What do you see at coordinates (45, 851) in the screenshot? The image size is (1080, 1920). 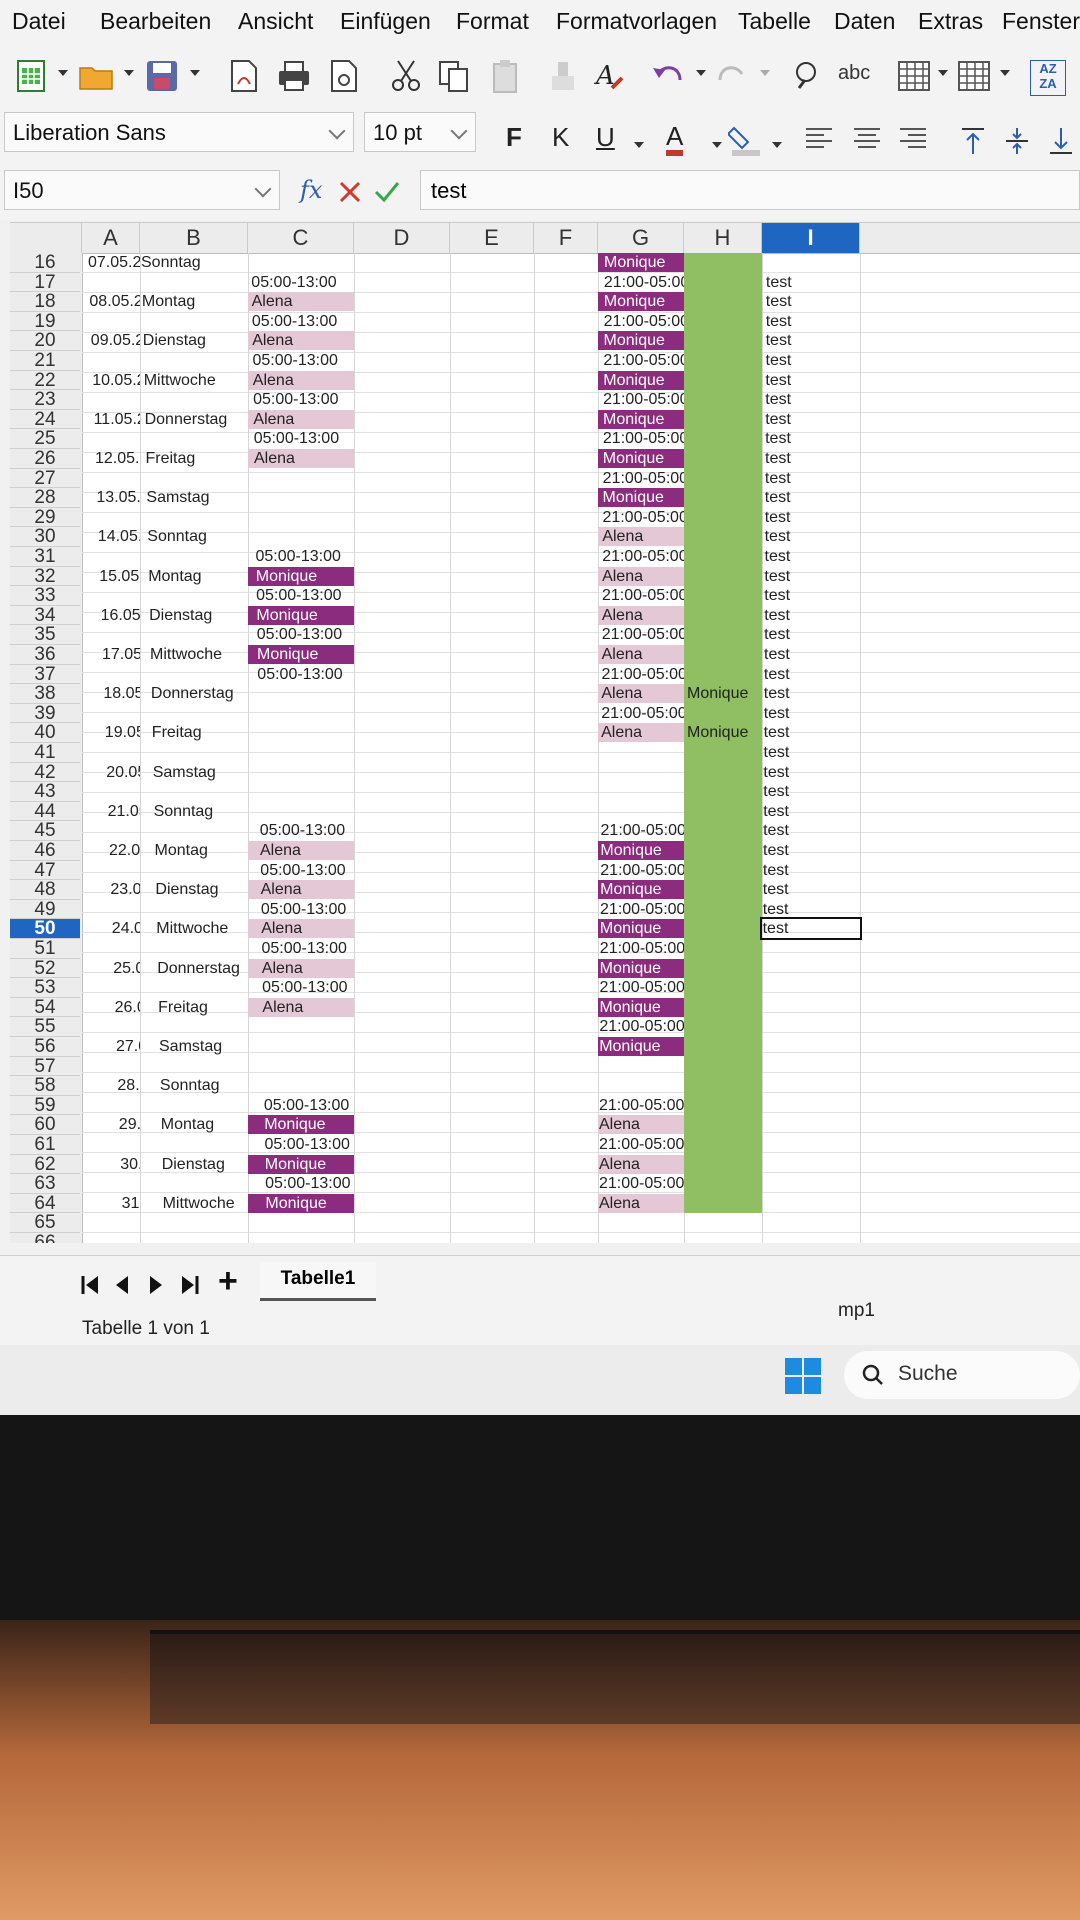 I see `row-header: 46` at bounding box center [45, 851].